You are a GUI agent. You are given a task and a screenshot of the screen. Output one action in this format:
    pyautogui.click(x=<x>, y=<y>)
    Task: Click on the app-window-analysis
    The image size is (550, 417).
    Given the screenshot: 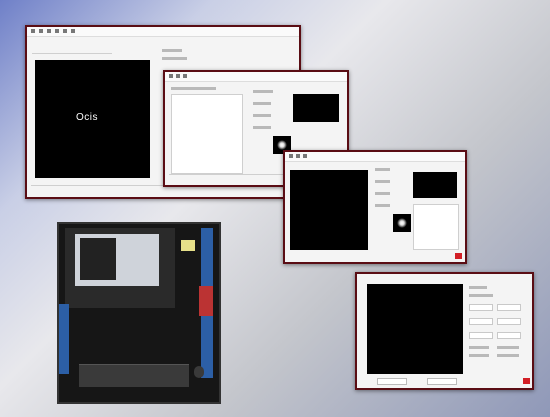 What is the action you would take?
    pyautogui.click(x=375, y=207)
    